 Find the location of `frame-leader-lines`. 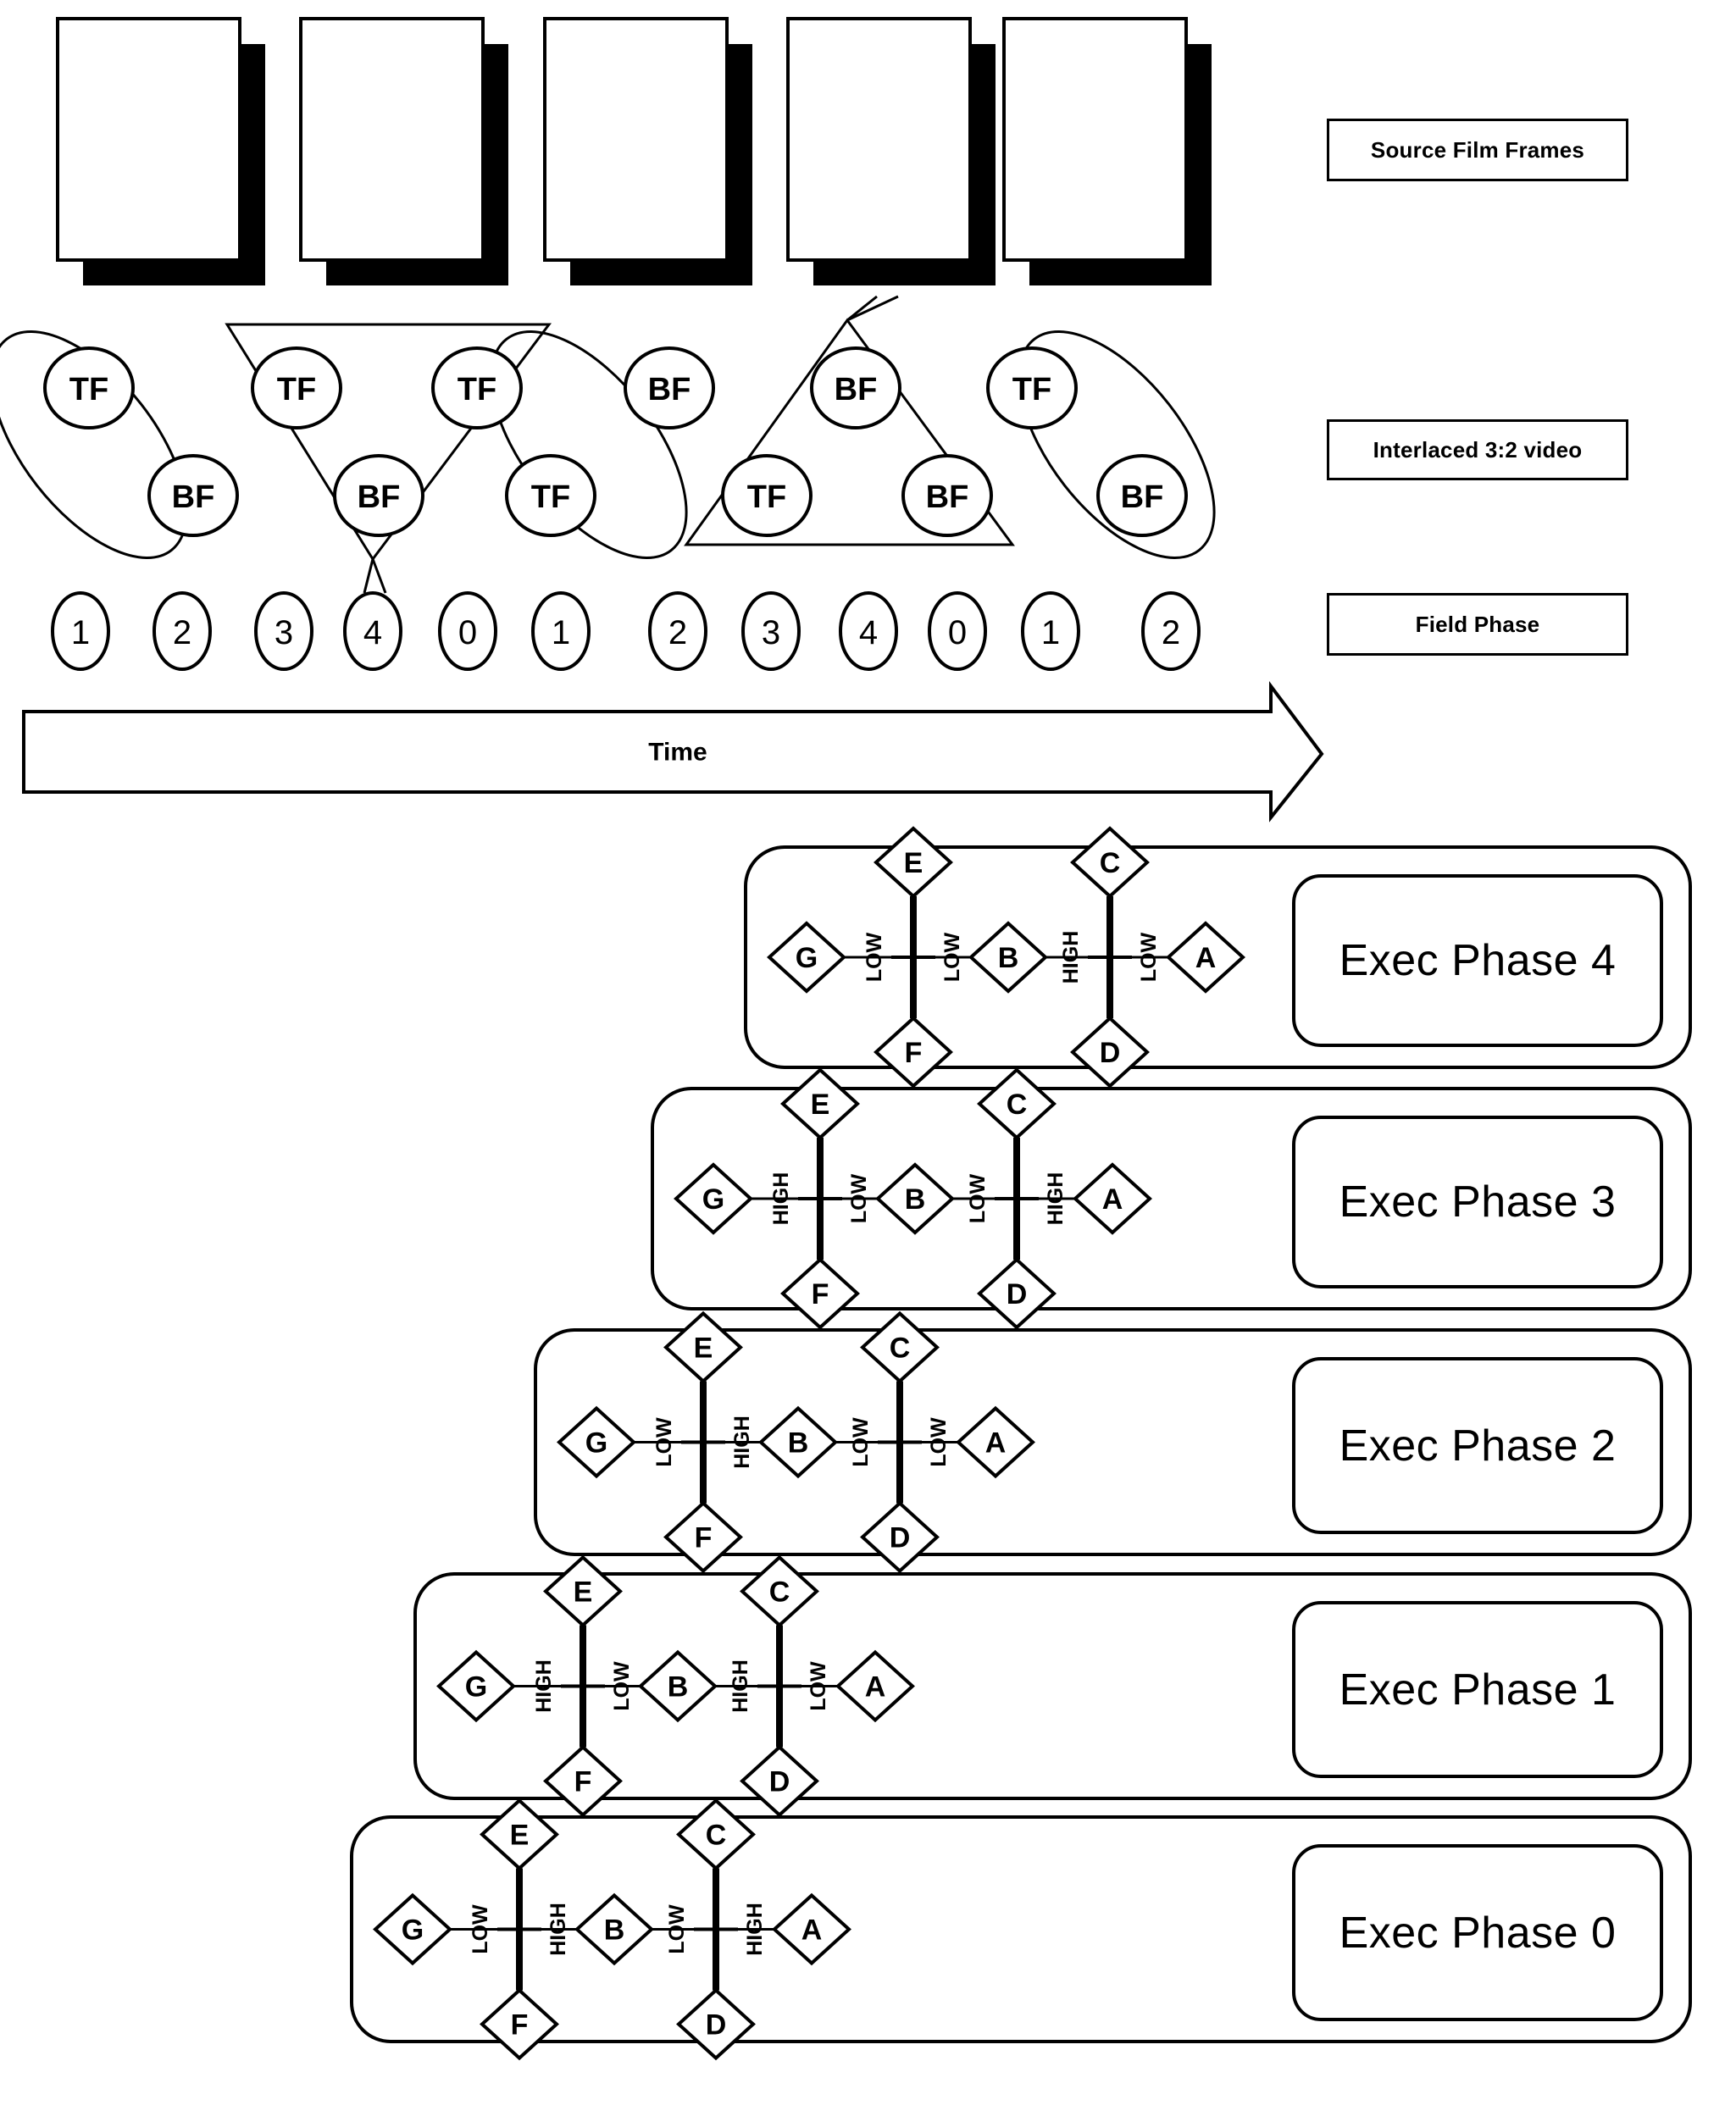

frame-leader-lines is located at coordinates (631, 444).